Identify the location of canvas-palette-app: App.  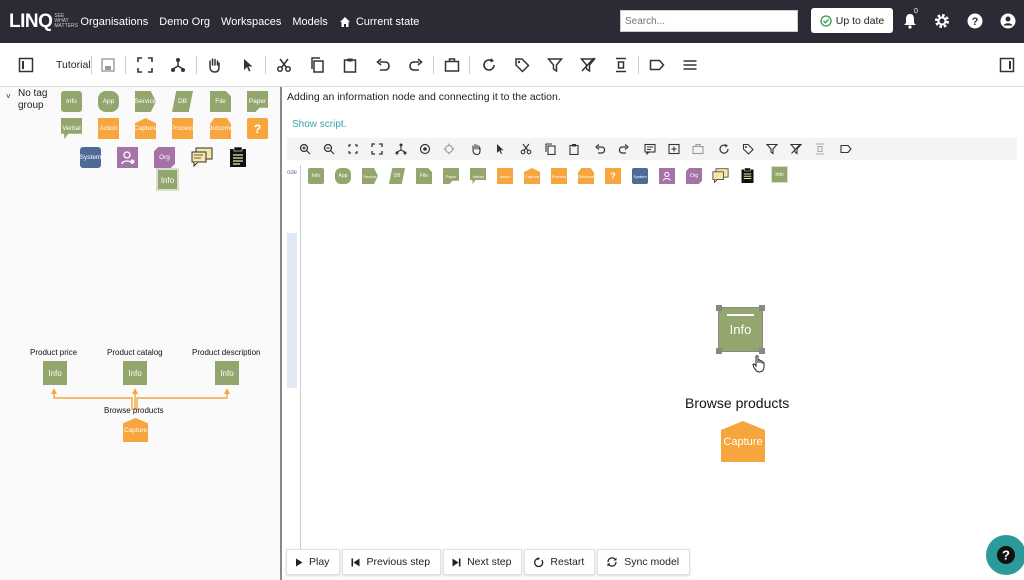
(343, 176).